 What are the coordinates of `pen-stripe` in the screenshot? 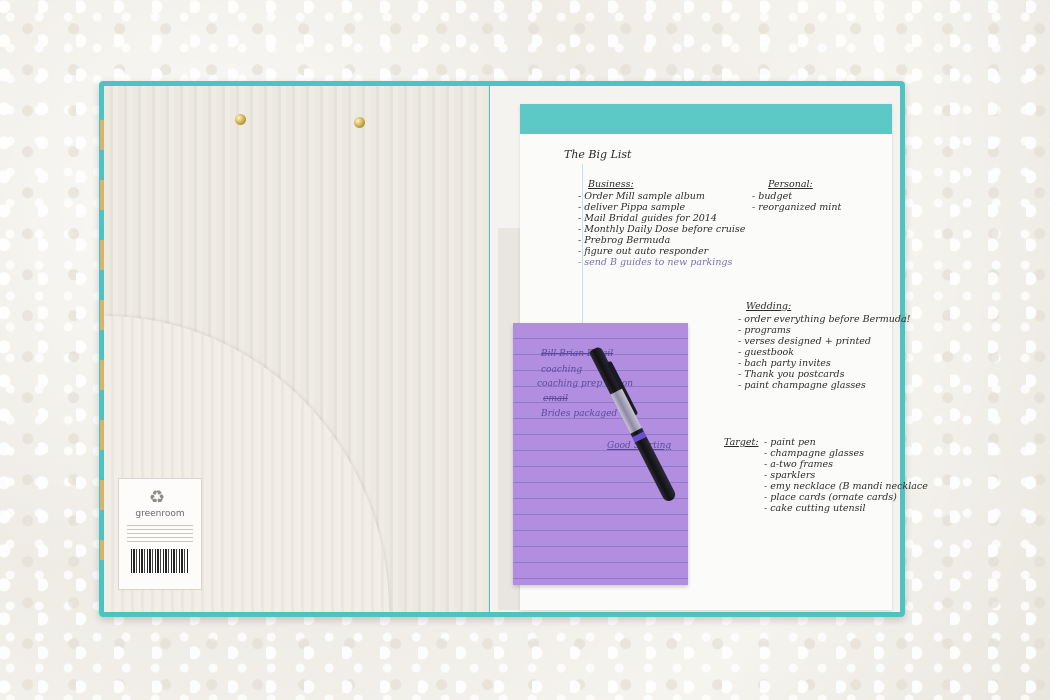 It's located at (639, 437).